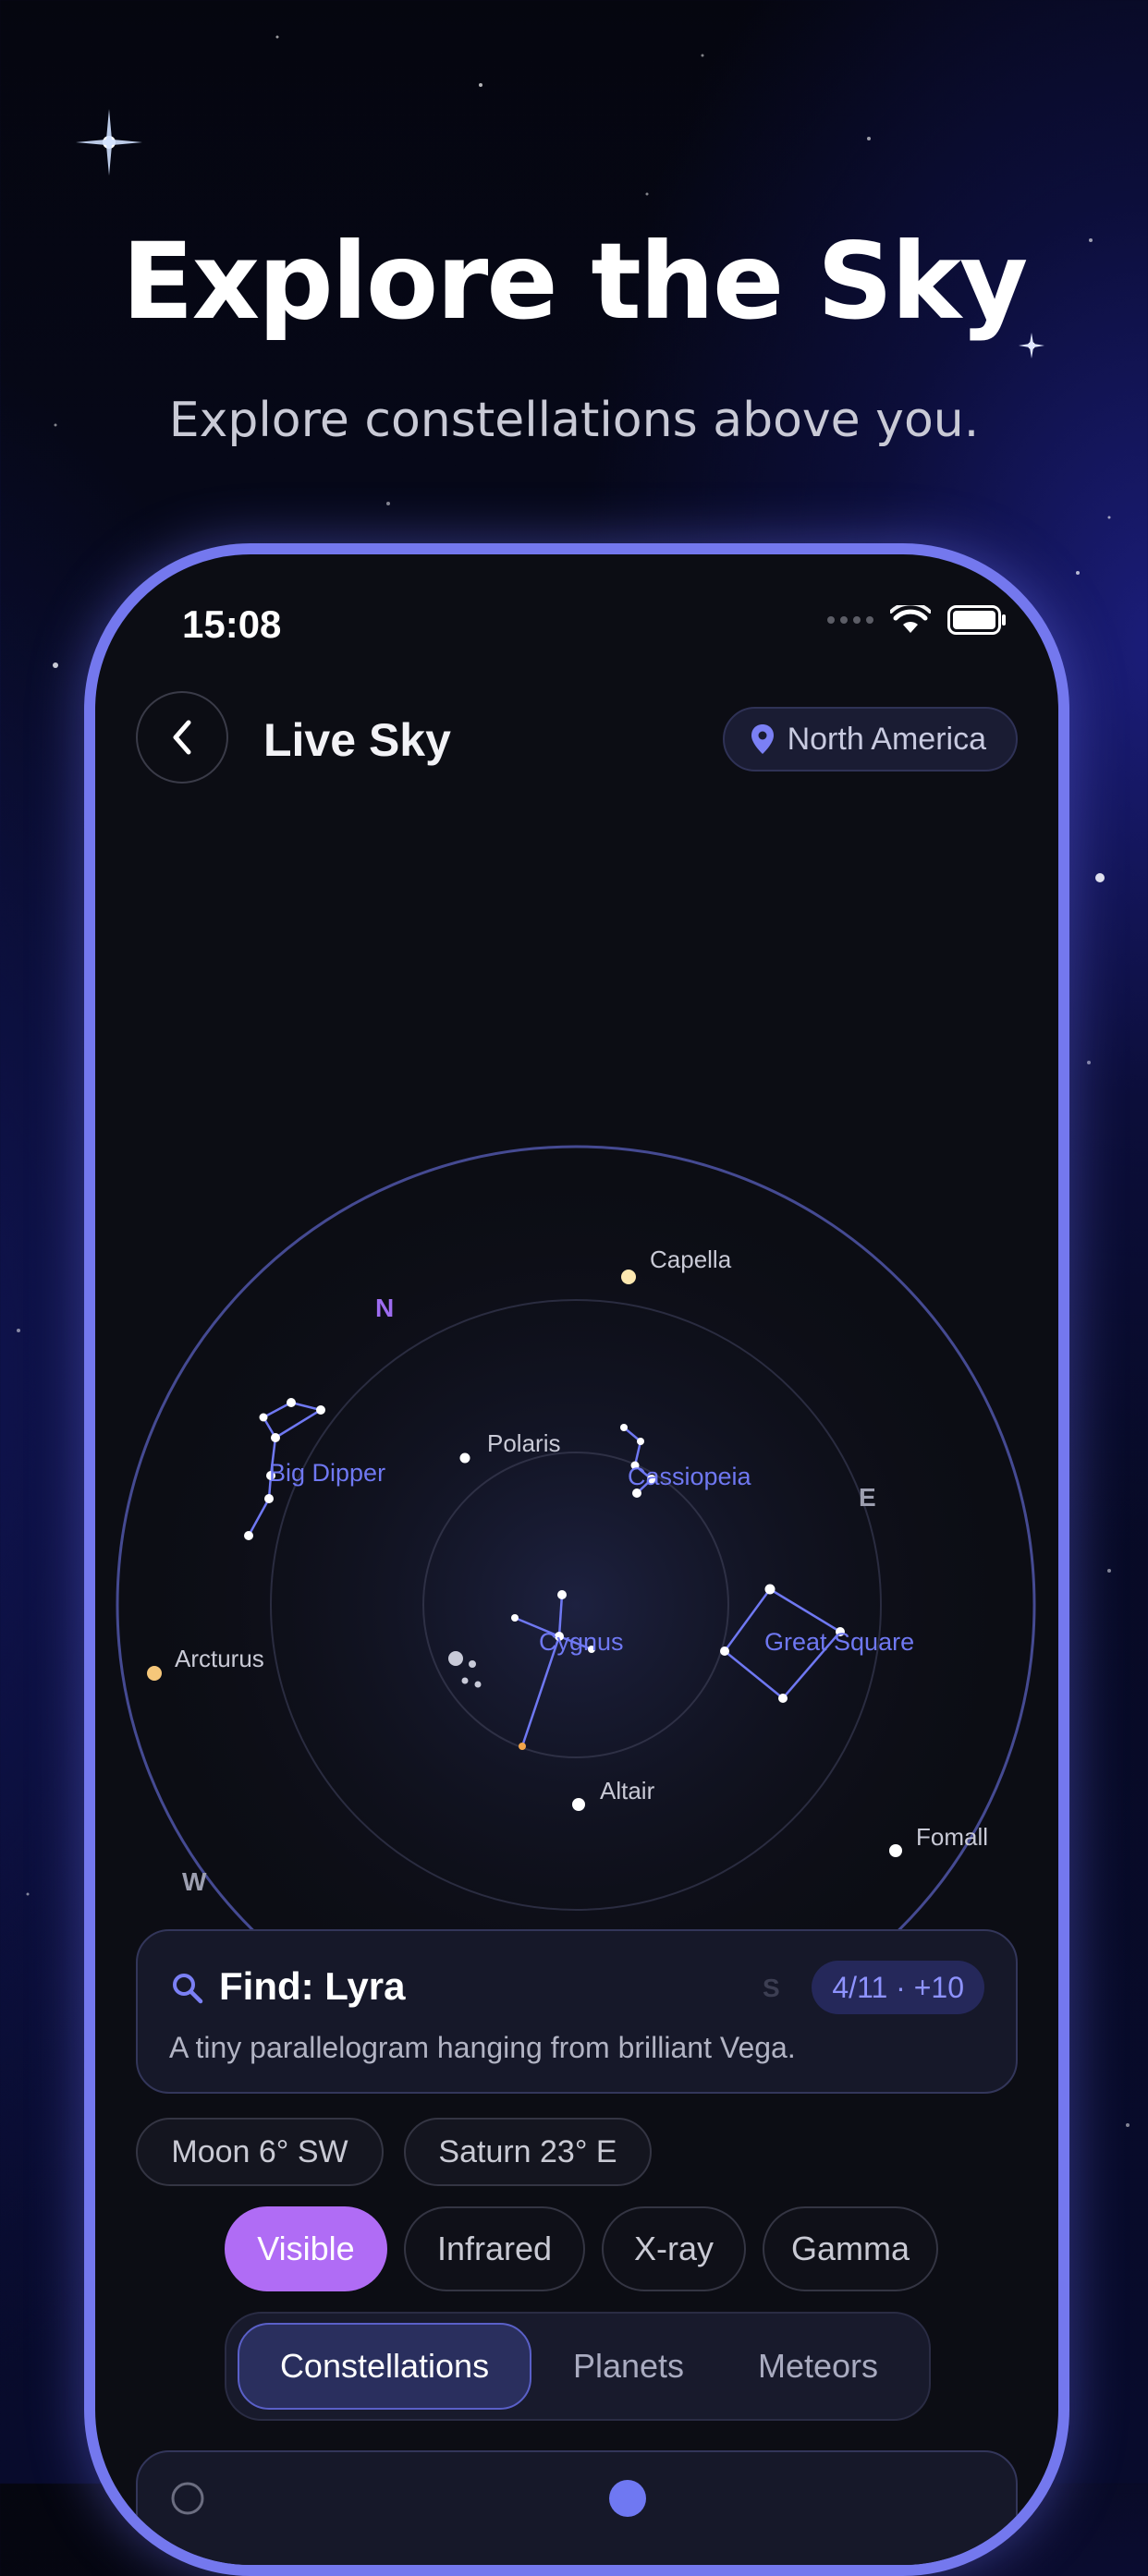 This screenshot has width=1148, height=2576. Describe the element at coordinates (155, 1673) in the screenshot. I see `star-arcturus` at that location.